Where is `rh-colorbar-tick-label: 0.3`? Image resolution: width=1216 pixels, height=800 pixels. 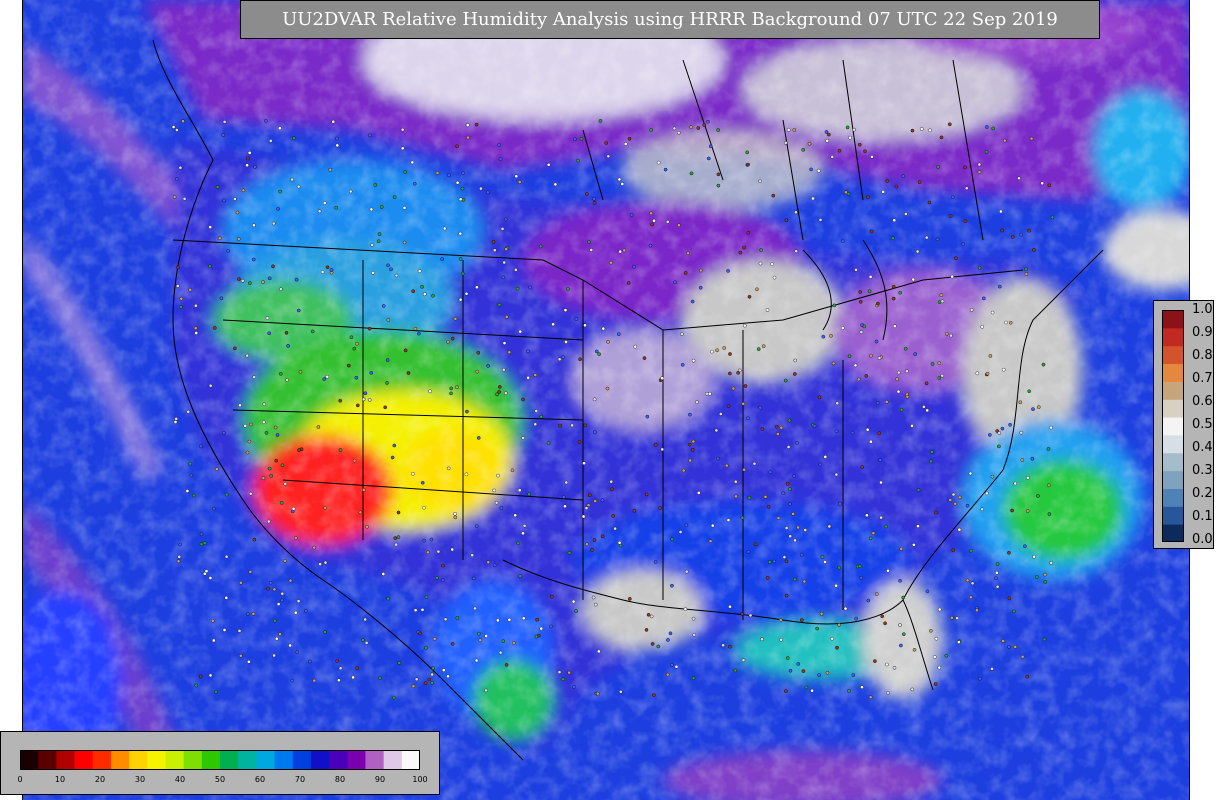 rh-colorbar-tick-label: 0.3 is located at coordinates (1202, 470).